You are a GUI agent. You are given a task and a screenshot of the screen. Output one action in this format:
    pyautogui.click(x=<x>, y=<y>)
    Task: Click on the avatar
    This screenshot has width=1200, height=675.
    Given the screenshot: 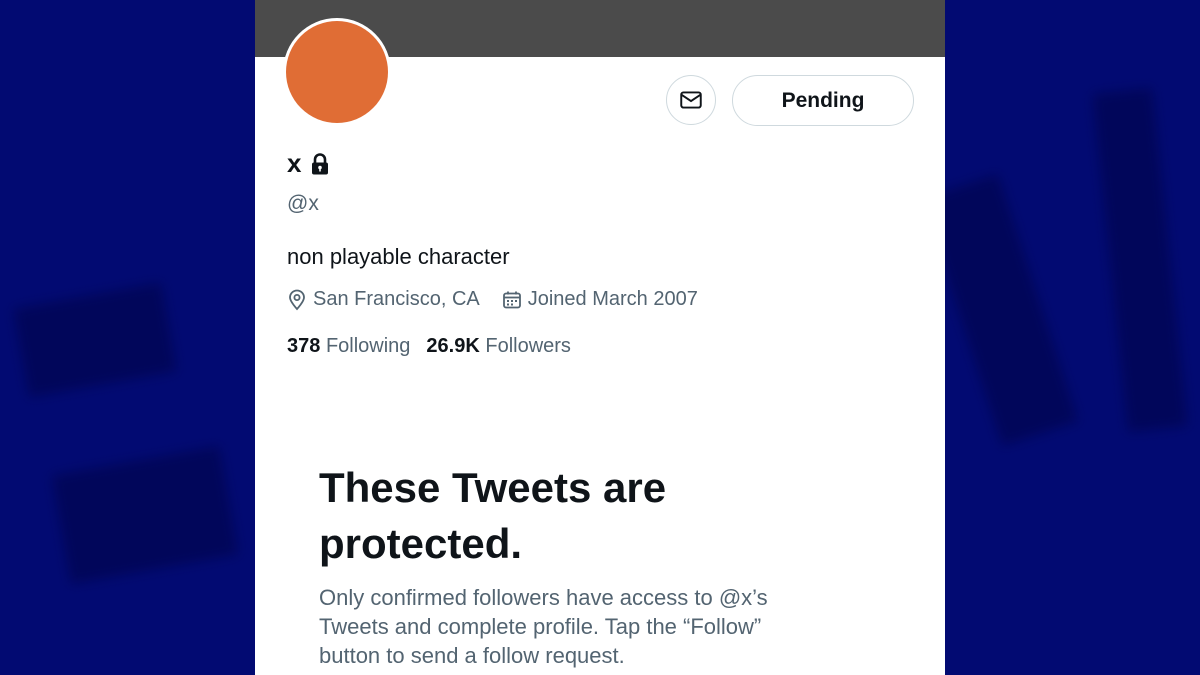 What is the action you would take?
    pyautogui.click(x=337, y=72)
    